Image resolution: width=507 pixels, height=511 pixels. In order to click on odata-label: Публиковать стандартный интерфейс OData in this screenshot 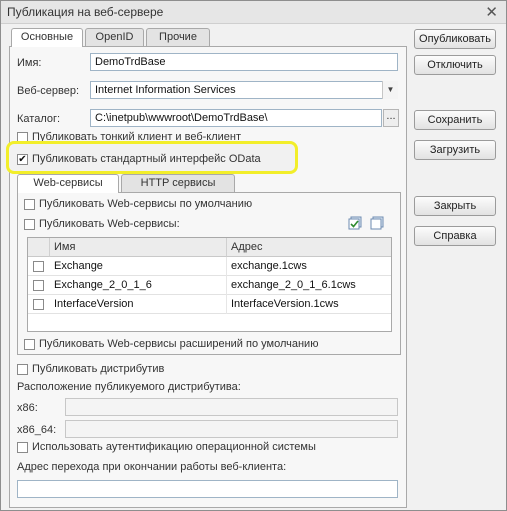, I will do `click(146, 159)`.